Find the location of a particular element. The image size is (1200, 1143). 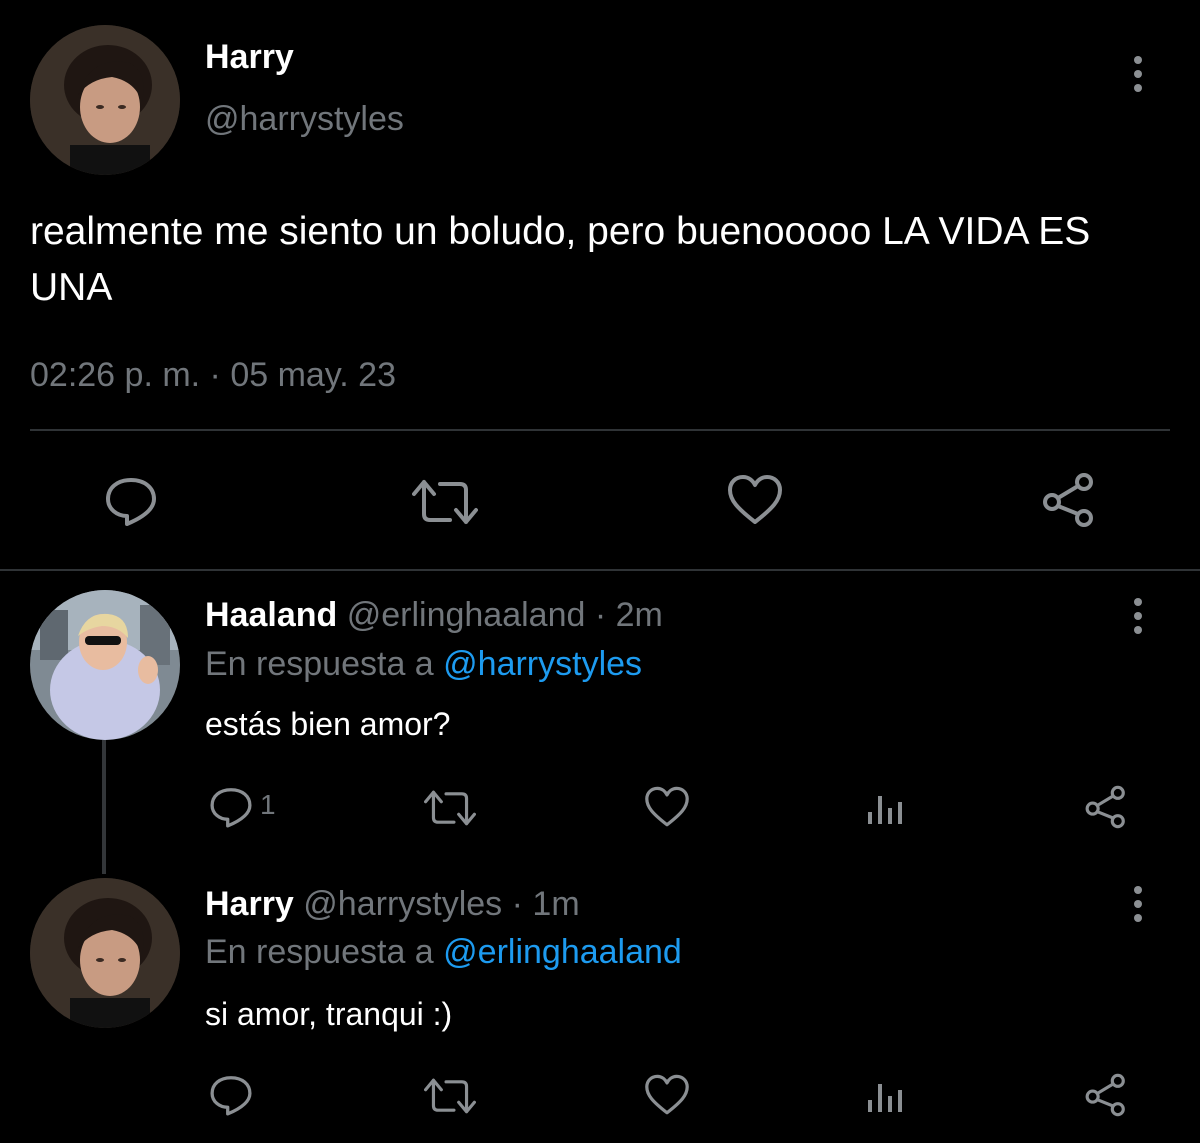

reply-to-handle-link: @erlinghaaland is located at coordinates (562, 952).